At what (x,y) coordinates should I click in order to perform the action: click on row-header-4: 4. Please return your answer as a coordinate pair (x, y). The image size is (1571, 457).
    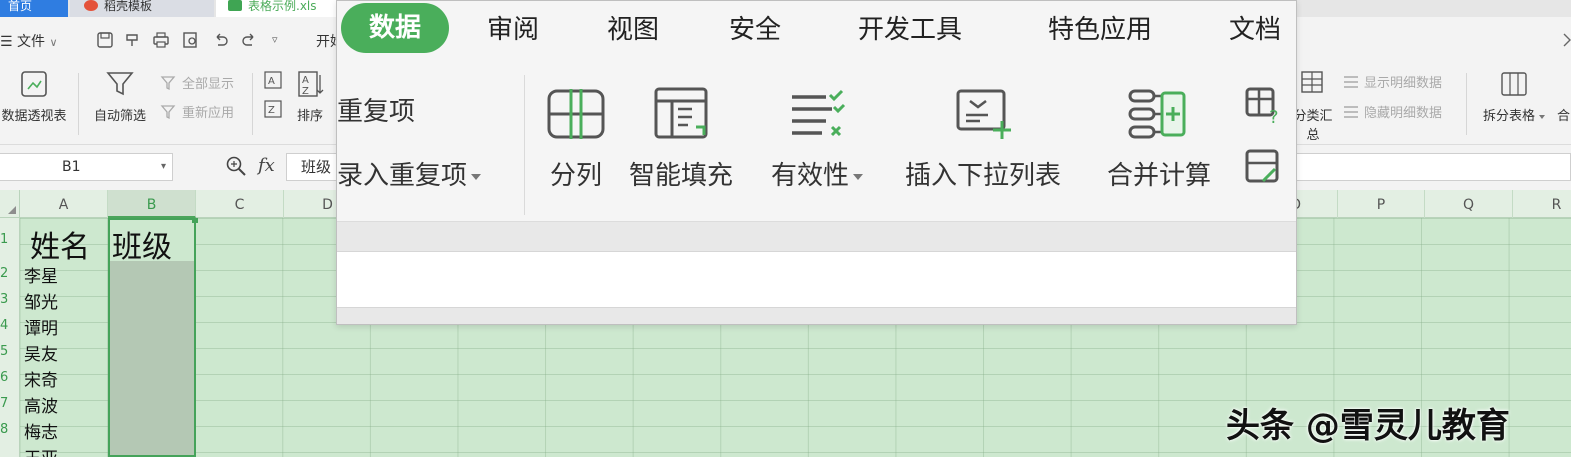
    Looking at the image, I should click on (10, 325).